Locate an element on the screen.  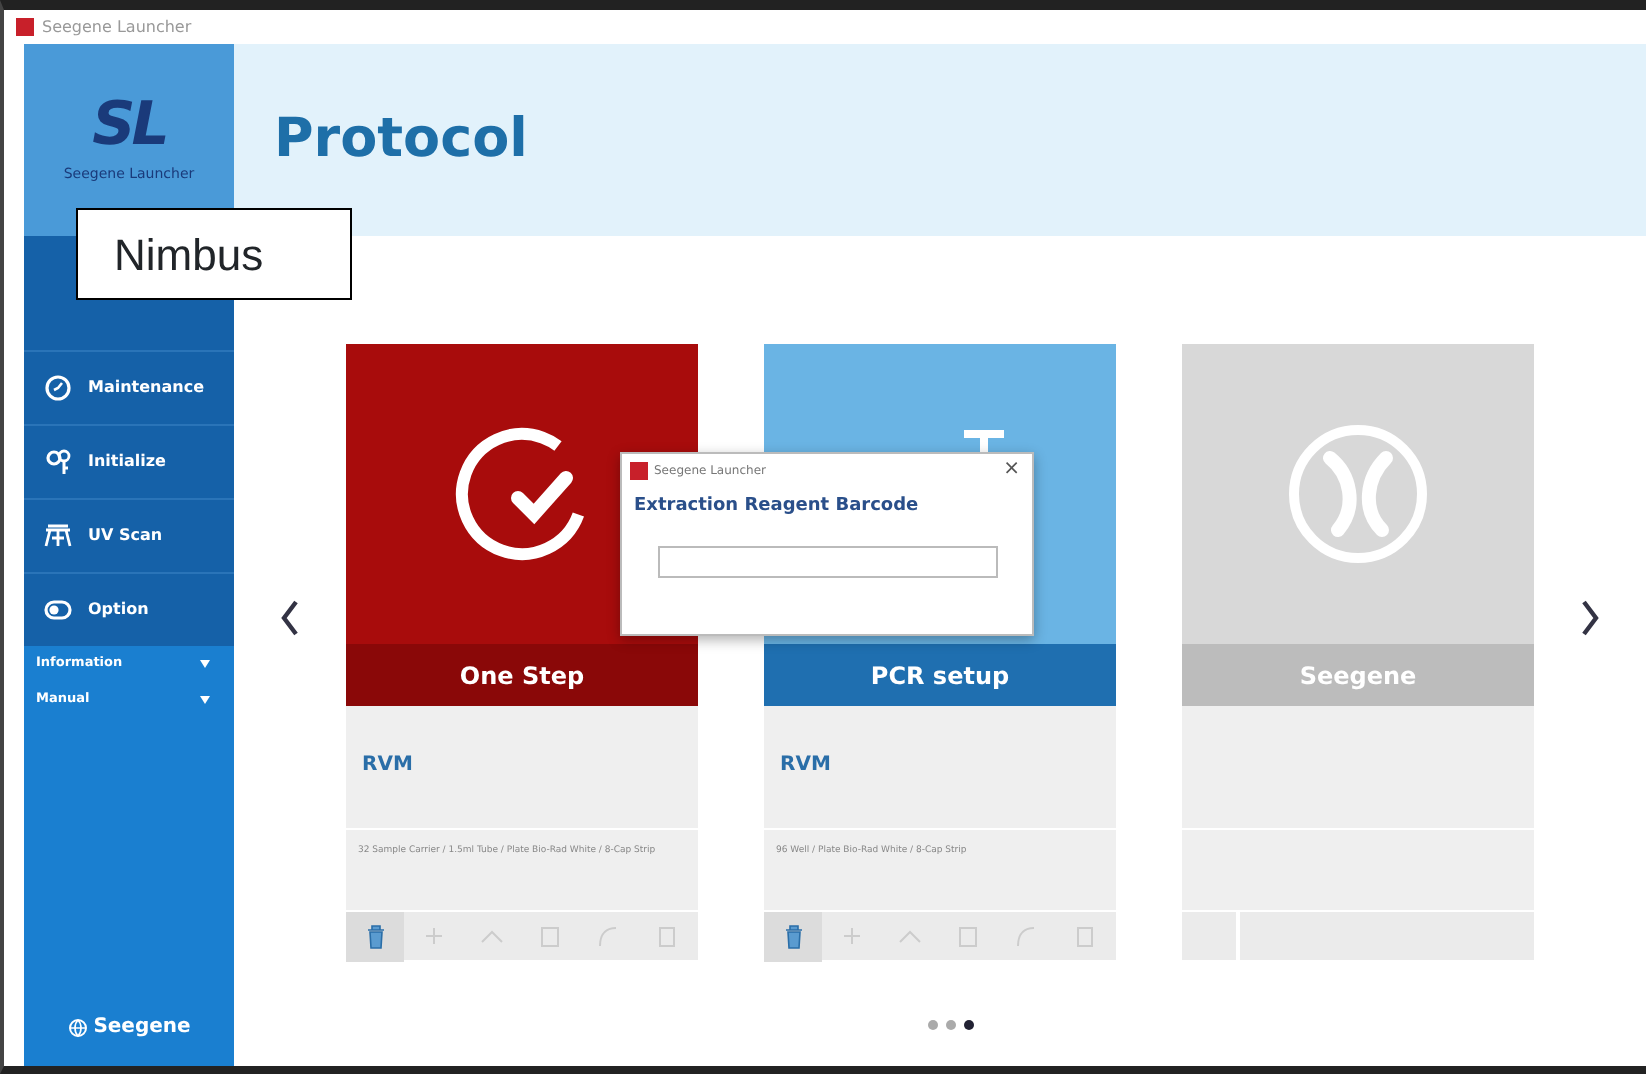
page-title: Protocol is located at coordinates (401, 140).